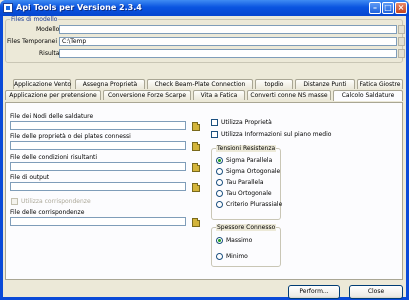 Image resolution: width=409 pixels, height=300 pixels. Describe the element at coordinates (110, 84) in the screenshot. I see `tab-assegna-proprieta: Assegna Proprietà` at that location.